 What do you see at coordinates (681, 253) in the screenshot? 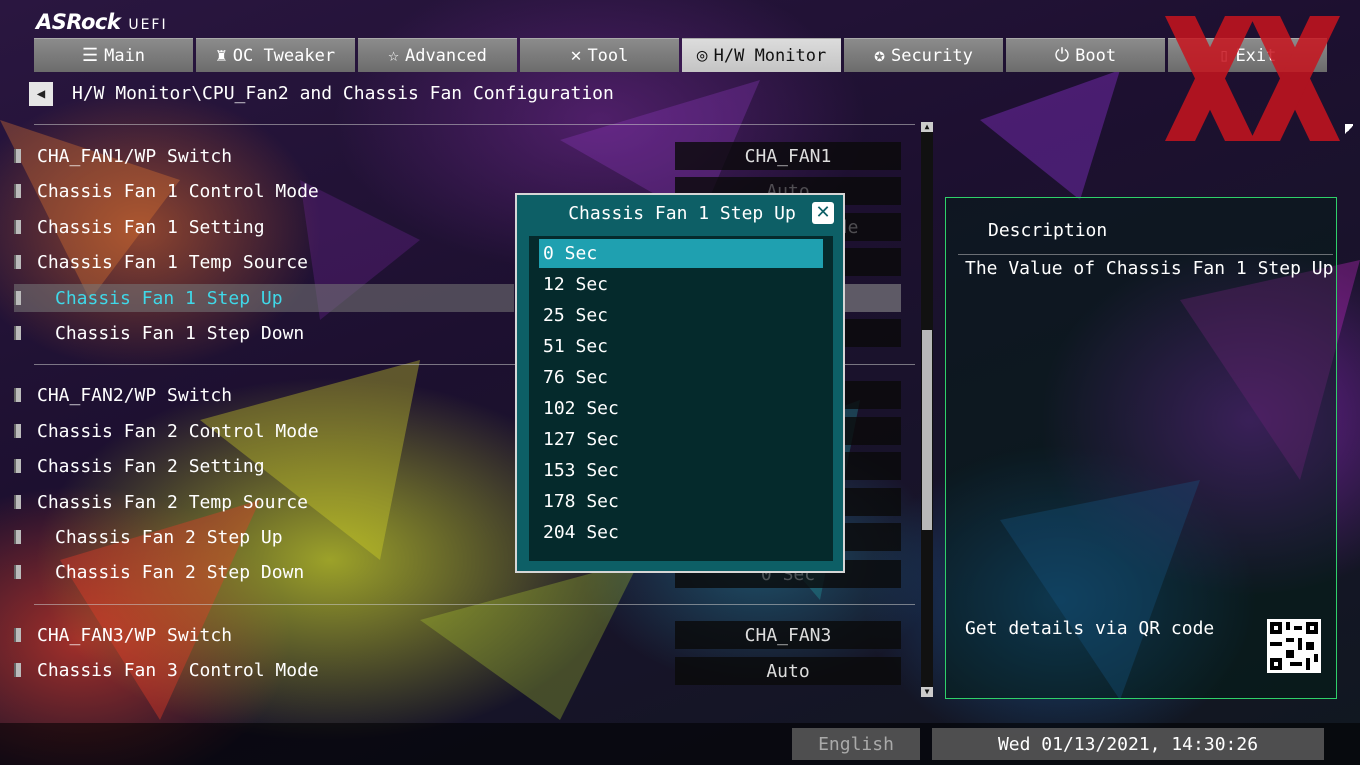
I see `option-0-sec: 0 Sec` at bounding box center [681, 253].